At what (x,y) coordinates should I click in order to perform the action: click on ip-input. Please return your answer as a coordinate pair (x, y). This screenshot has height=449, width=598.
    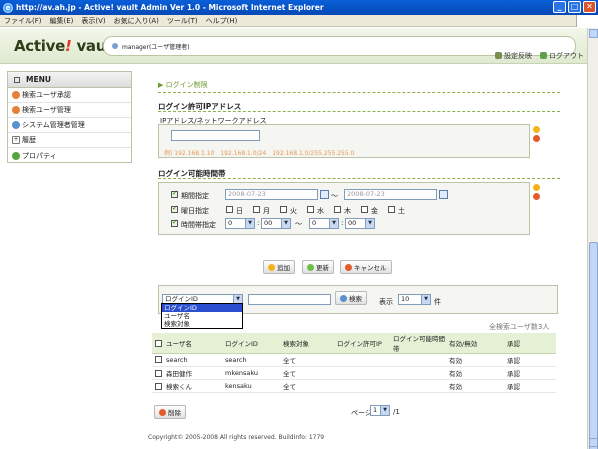
    Looking at the image, I should click on (215, 135).